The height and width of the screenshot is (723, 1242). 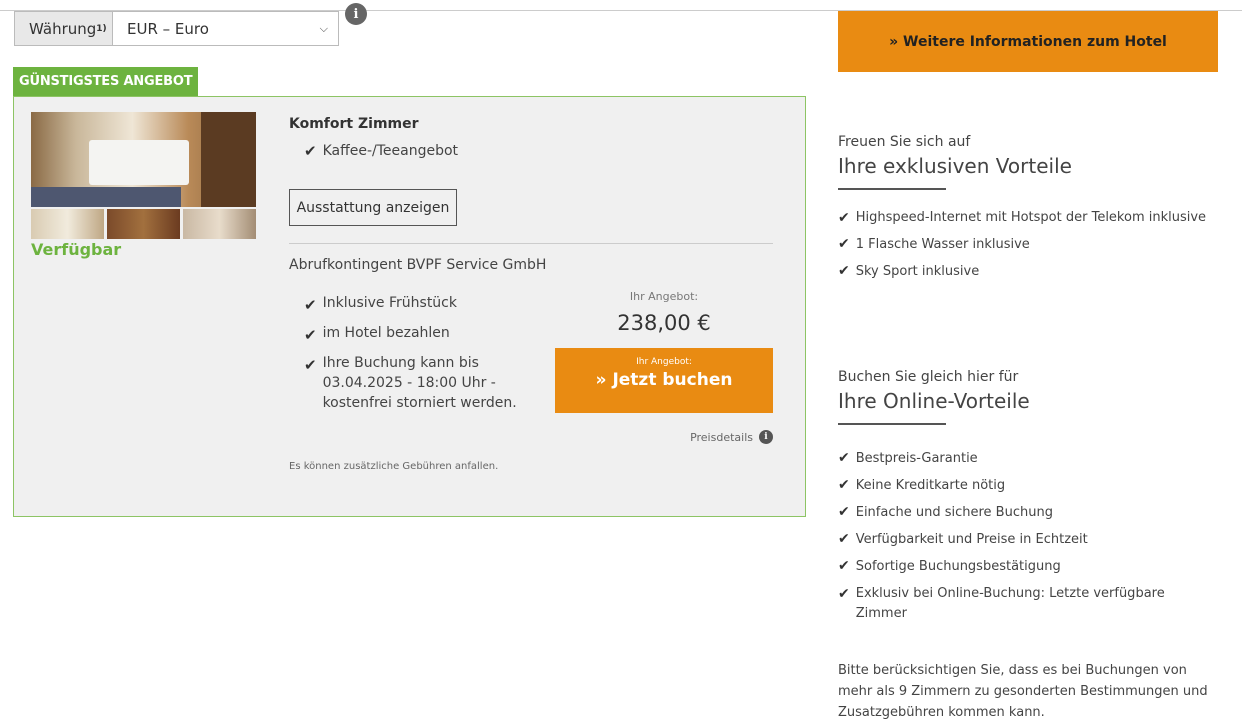 I want to click on more-hotel-info-button: » Weitere Informationen zum Hotel, so click(x=1028, y=41).